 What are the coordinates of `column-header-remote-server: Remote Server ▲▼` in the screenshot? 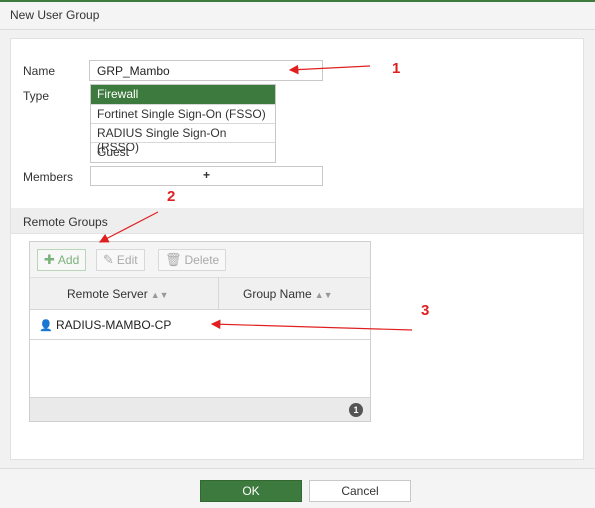 It's located at (118, 294).